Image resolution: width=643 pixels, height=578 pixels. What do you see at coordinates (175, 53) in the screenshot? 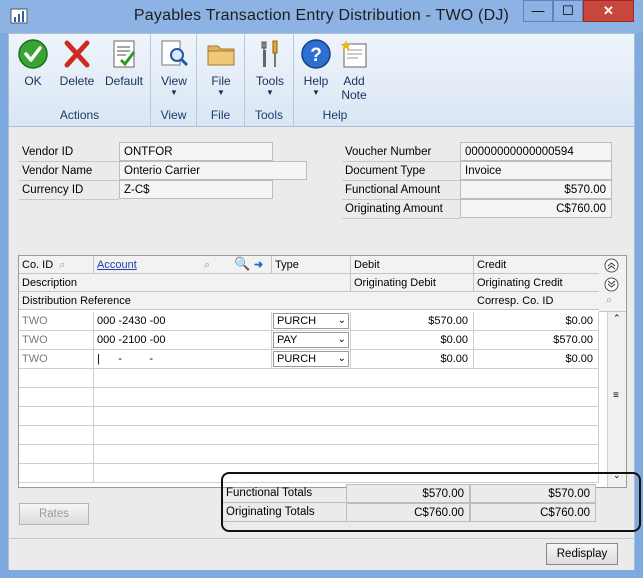
I see `magnify-document-icon` at bounding box center [175, 53].